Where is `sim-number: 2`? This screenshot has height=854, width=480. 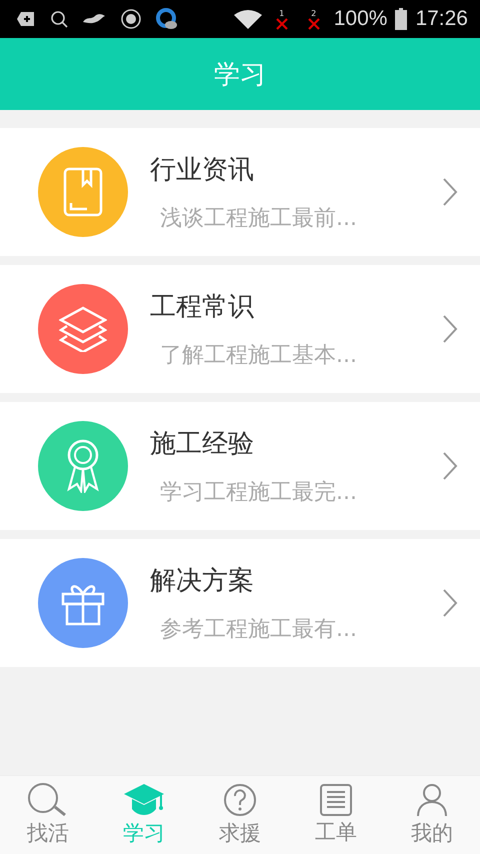
sim-number: 2 is located at coordinates (313, 13).